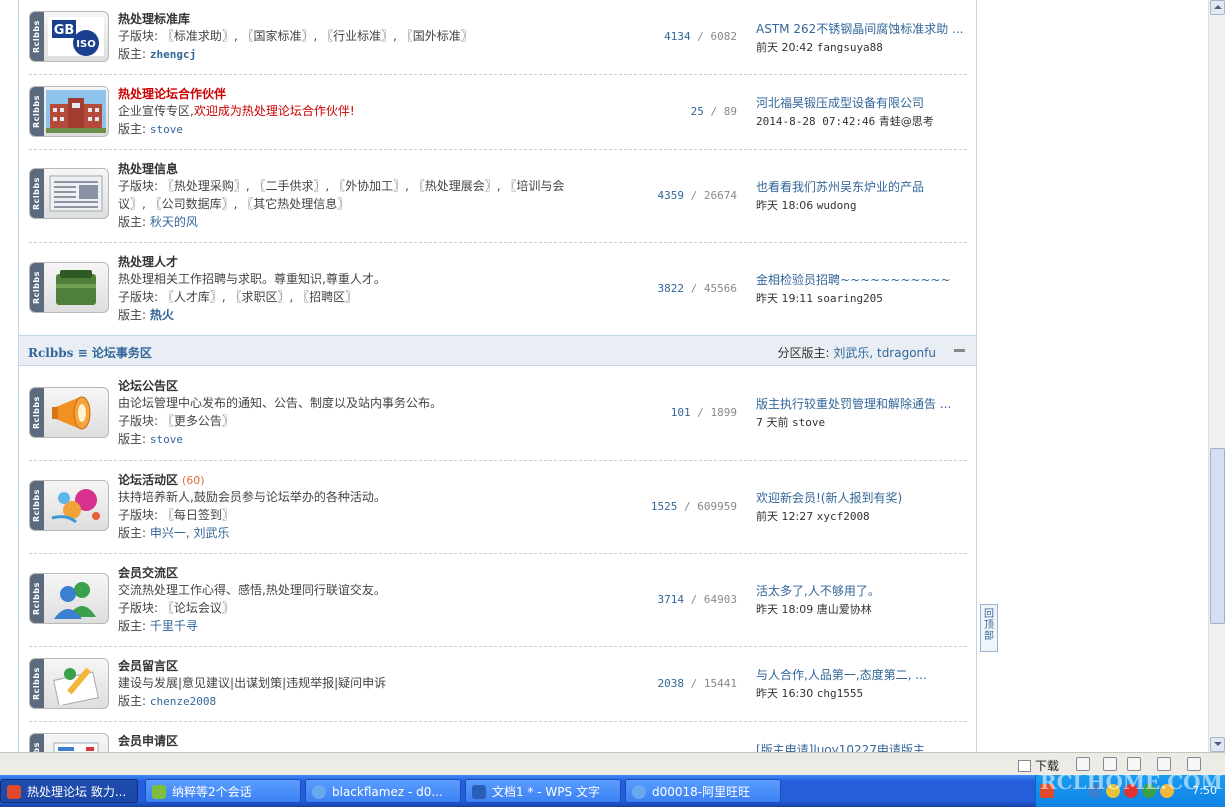 The width and height of the screenshot is (1225, 807). I want to click on forum-title: 论坛公告区, so click(148, 385).